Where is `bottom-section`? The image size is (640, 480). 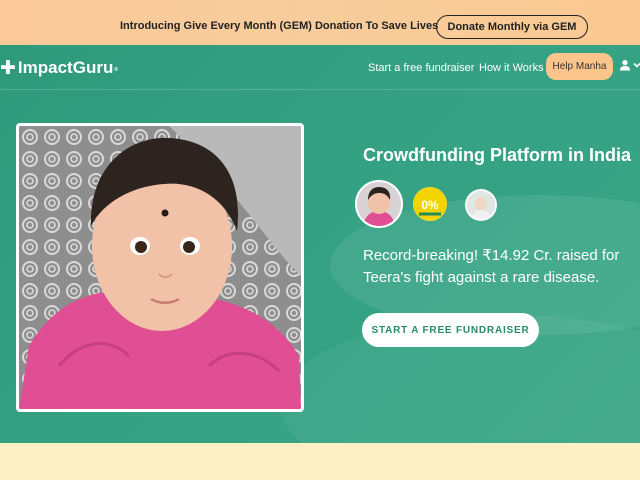
bottom-section is located at coordinates (320, 461).